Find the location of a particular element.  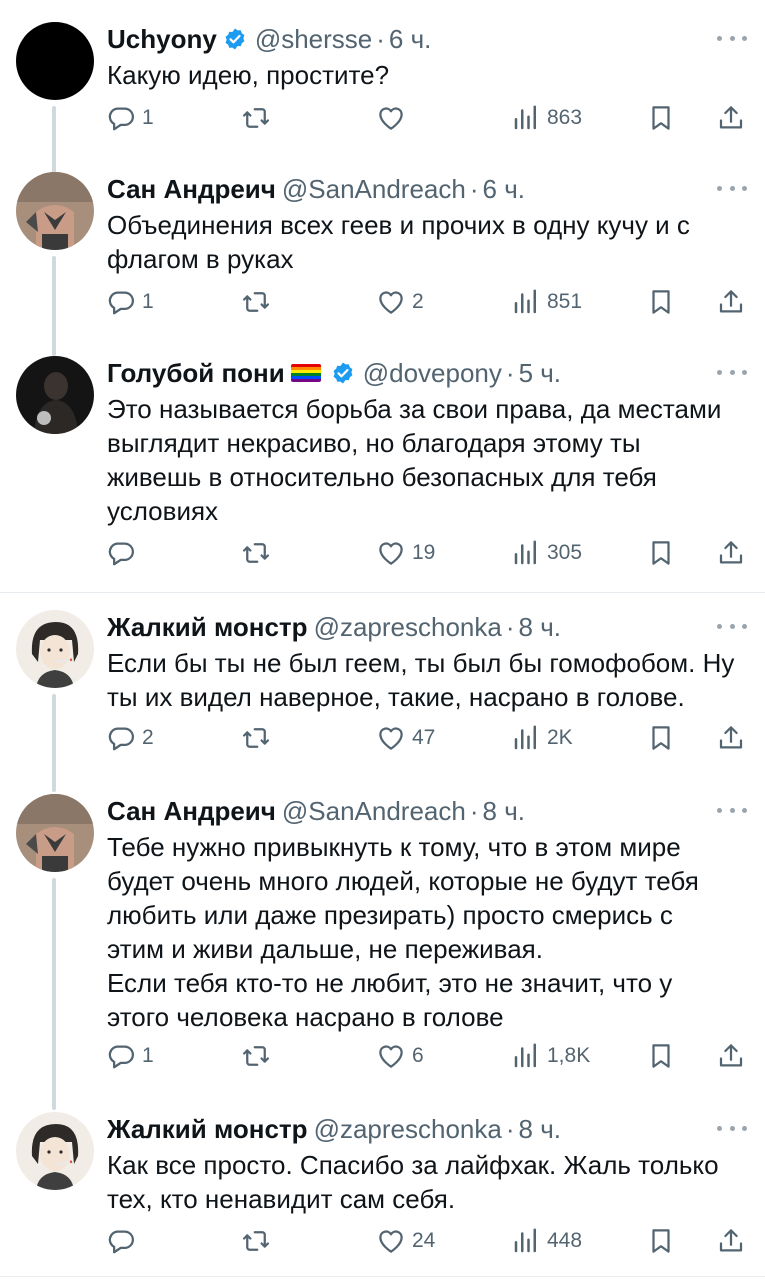

views-button: 448 is located at coordinates (546, 1241).